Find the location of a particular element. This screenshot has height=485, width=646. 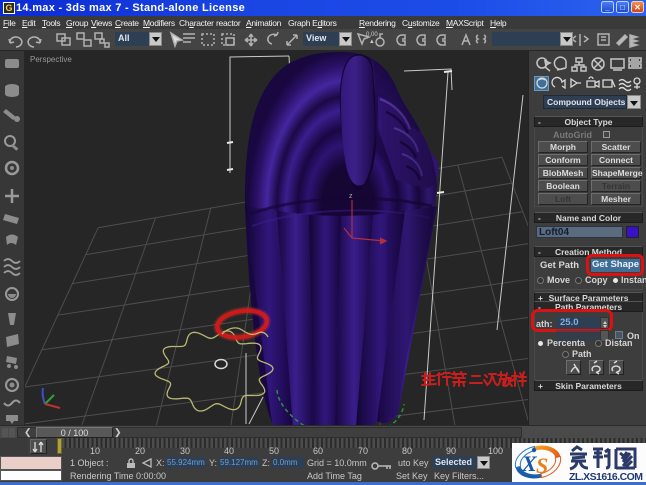

svg-text: G is located at coordinates (8, 8).